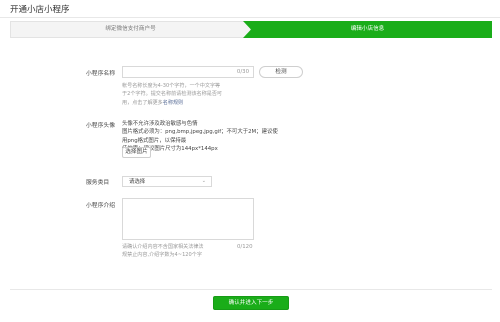 The image size is (500, 322). I want to click on intro-help-text: 请确认介绍内容不含国家相关法律法 规禁止内容,介绍字数为4~120个字, so click(177, 251).